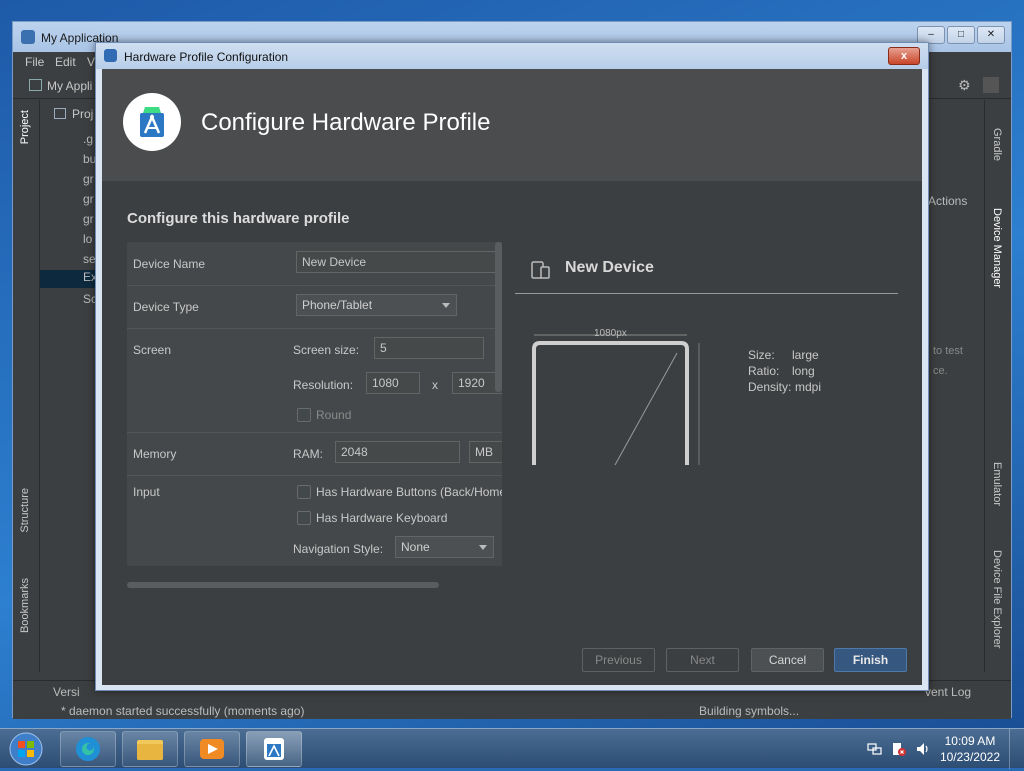  What do you see at coordinates (337, 305) in the screenshot?
I see `device-type-value: Phone/Tablet` at bounding box center [337, 305].